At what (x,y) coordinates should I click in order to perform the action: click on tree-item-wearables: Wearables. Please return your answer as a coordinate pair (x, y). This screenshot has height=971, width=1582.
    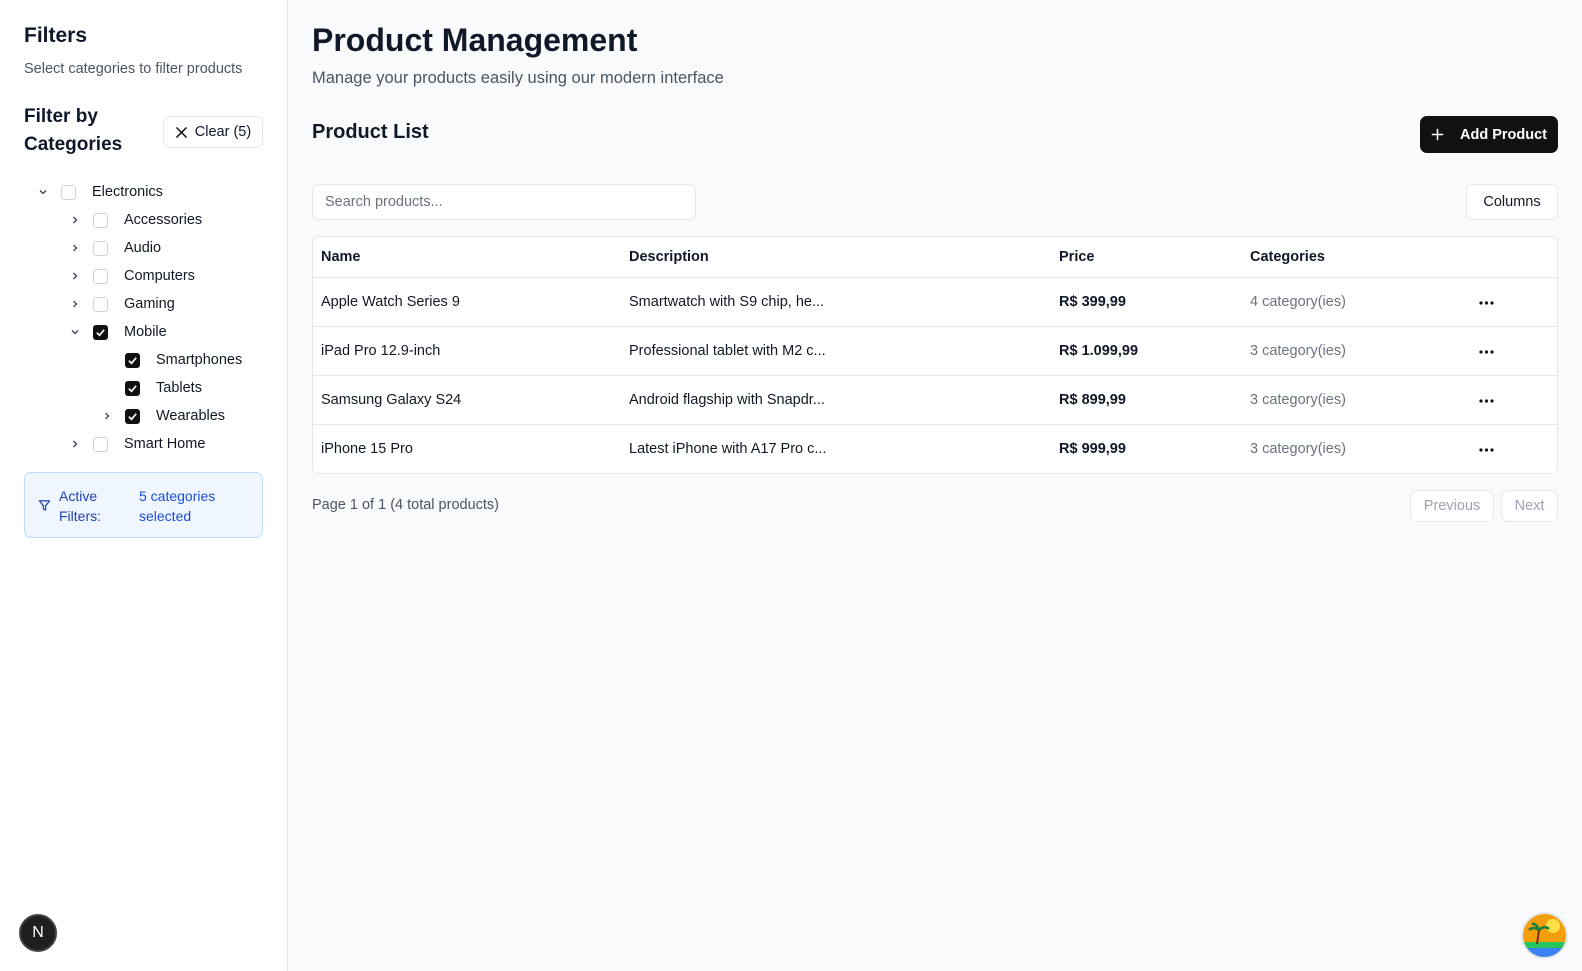
    Looking at the image, I should click on (162, 416).